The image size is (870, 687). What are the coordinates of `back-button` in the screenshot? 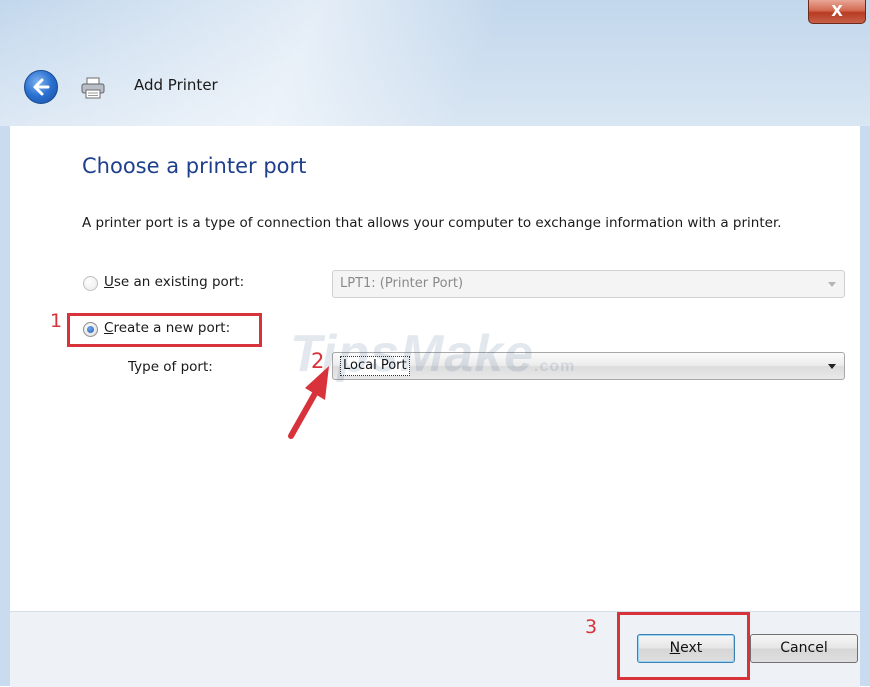 It's located at (41, 87).